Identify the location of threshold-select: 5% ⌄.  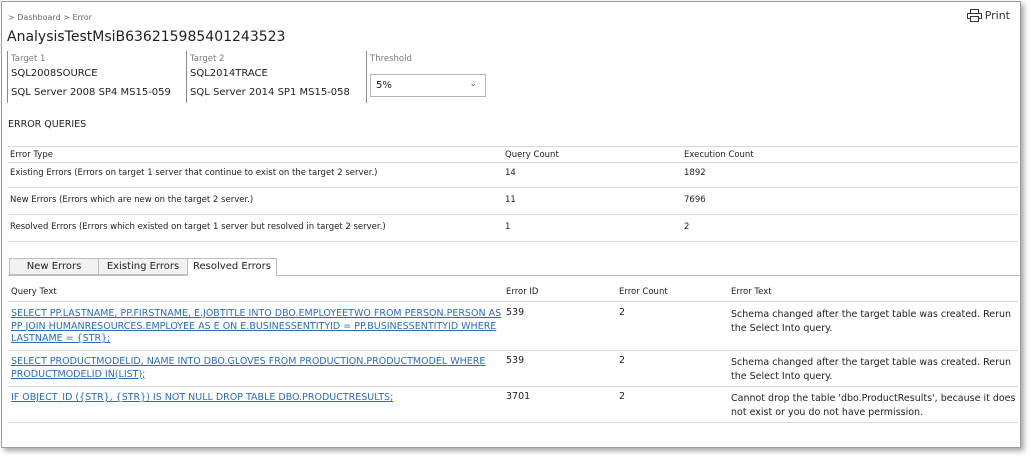
(428, 85).